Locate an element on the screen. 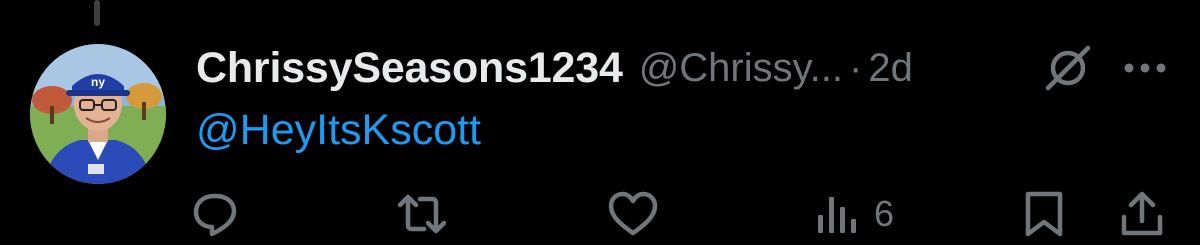  share-button is located at coordinates (1142, 214).